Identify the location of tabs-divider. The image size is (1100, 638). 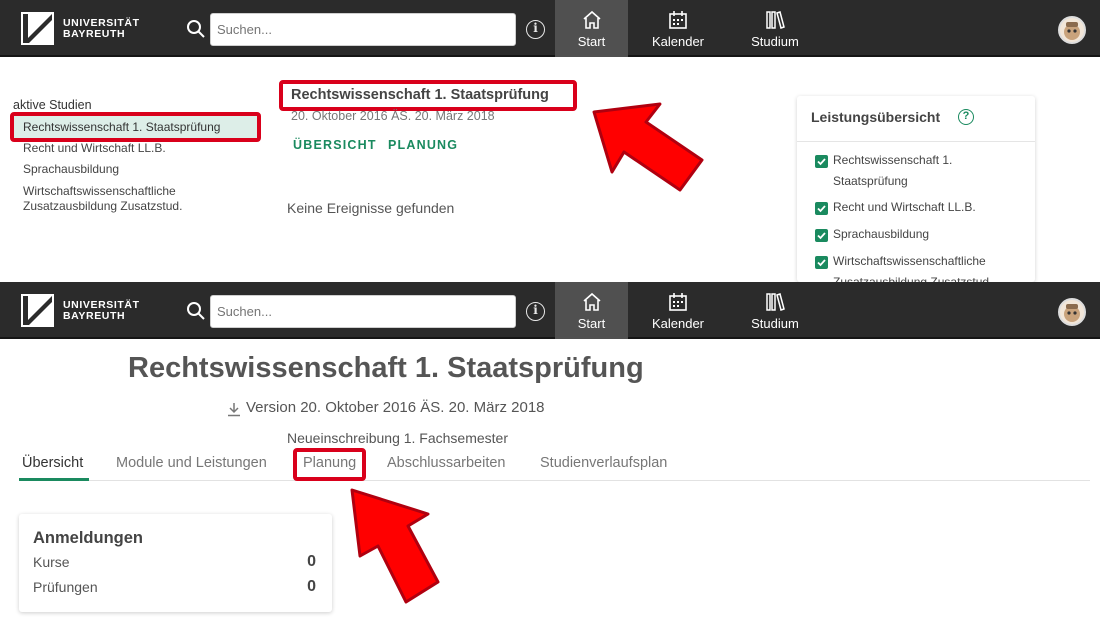
(554, 480).